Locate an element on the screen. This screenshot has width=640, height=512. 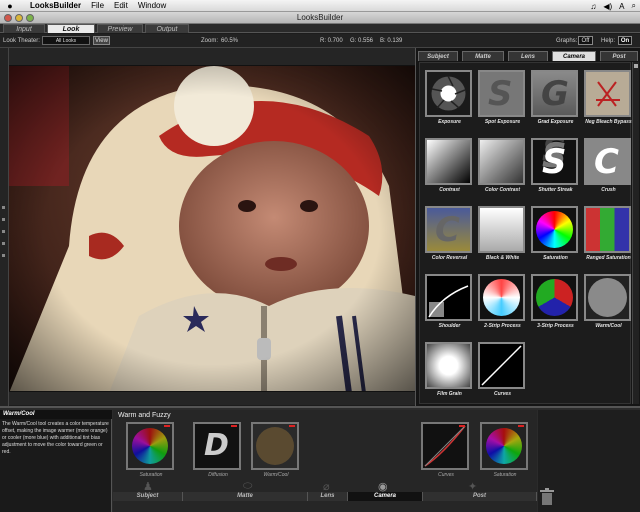
tool-shutter-streak: S Shutter Streak is located at coordinates (555, 169).